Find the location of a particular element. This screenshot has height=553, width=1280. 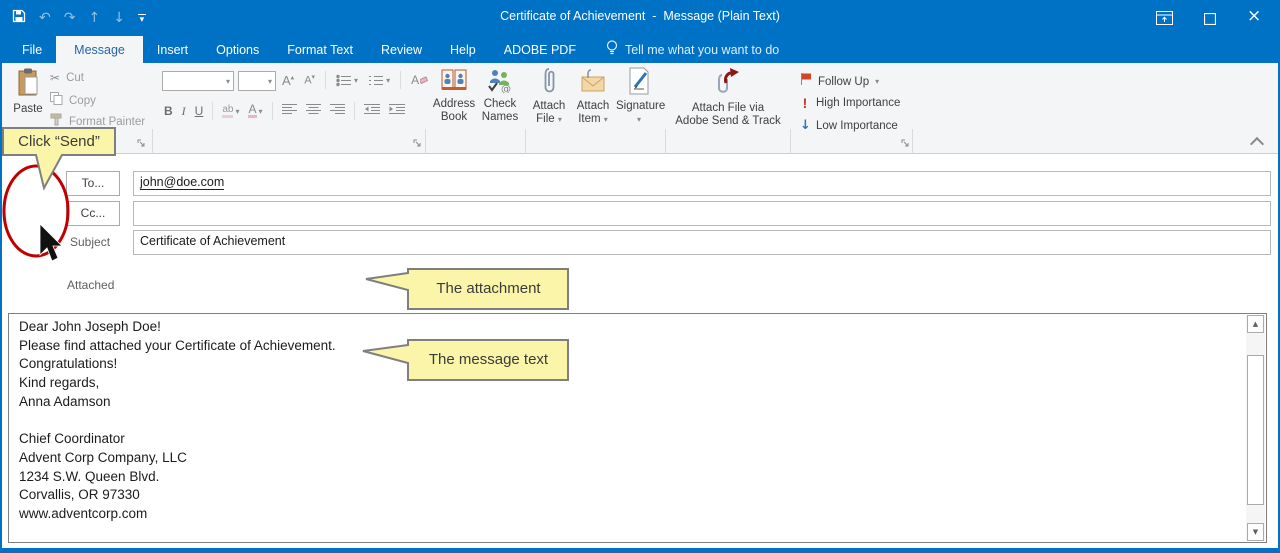

tab-adobe-pdf: ADOBE PDF is located at coordinates (540, 49).